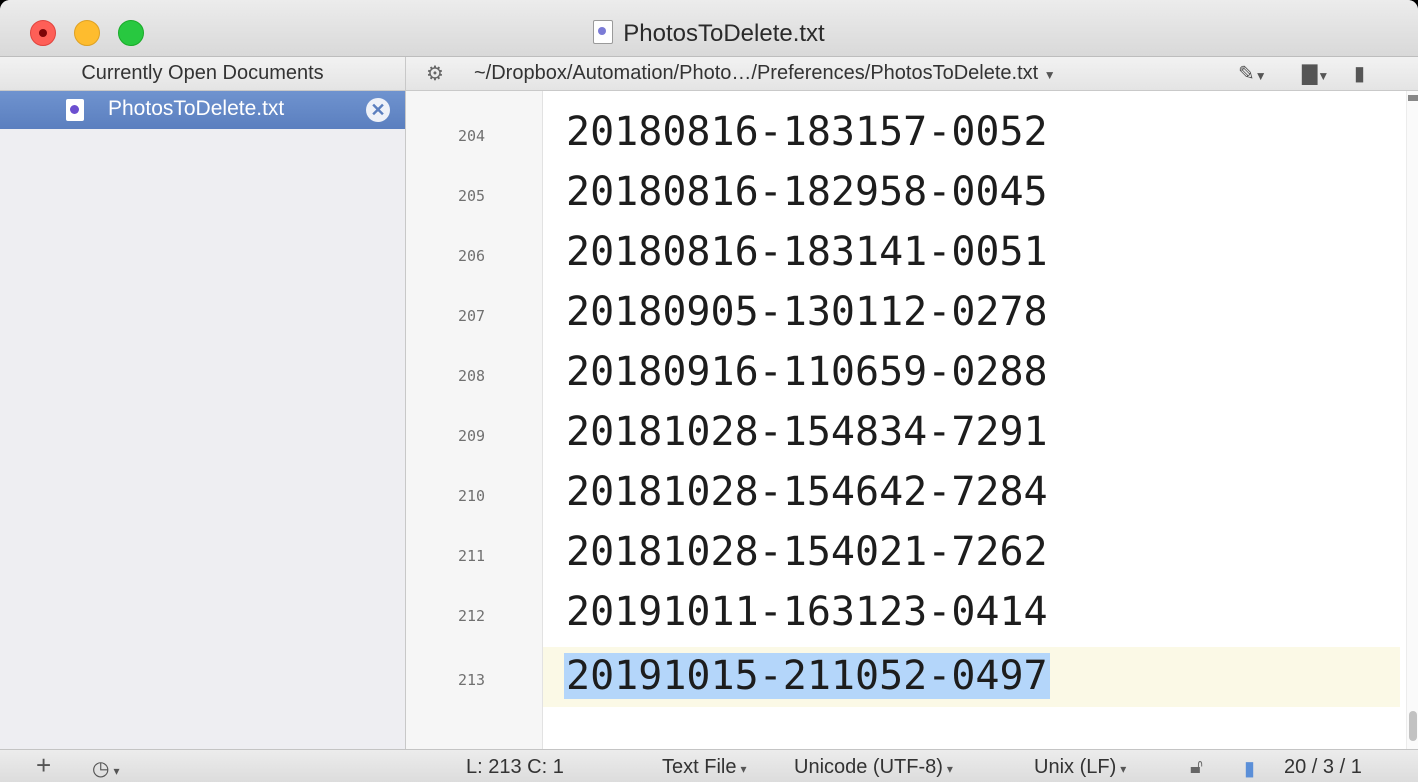 This screenshot has height=782, width=1418. What do you see at coordinates (472, 256) in the screenshot?
I see `line-number: 206` at bounding box center [472, 256].